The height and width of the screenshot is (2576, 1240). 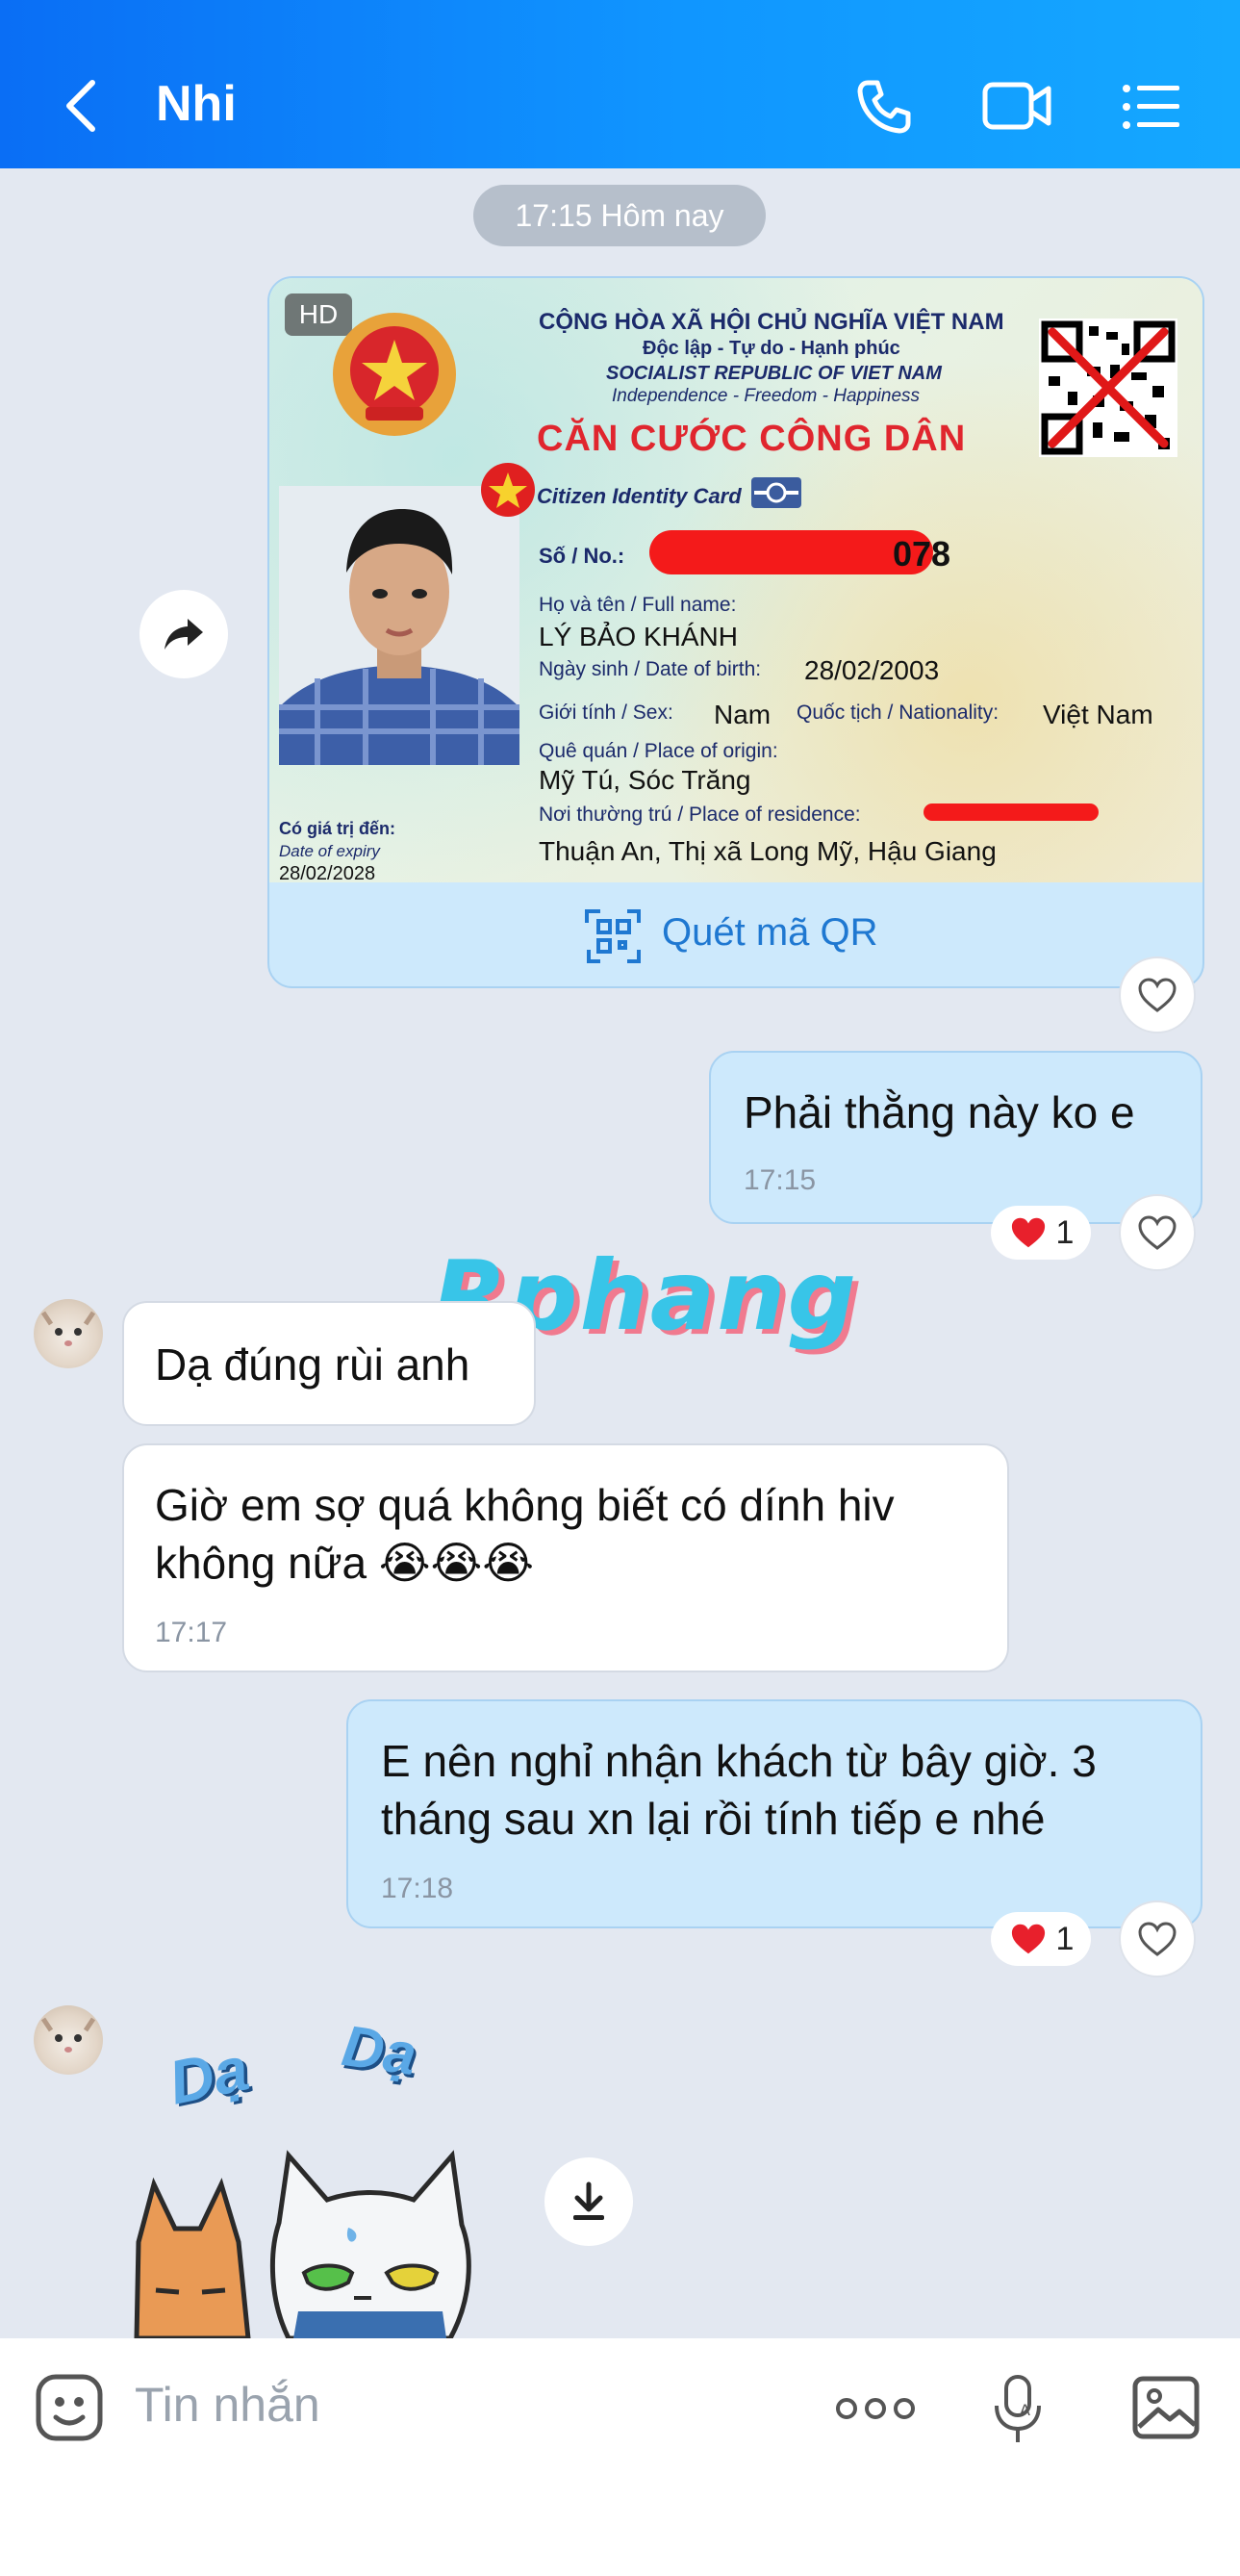 I want to click on sex-label: Giới tính / Sex:, so click(x=606, y=712).